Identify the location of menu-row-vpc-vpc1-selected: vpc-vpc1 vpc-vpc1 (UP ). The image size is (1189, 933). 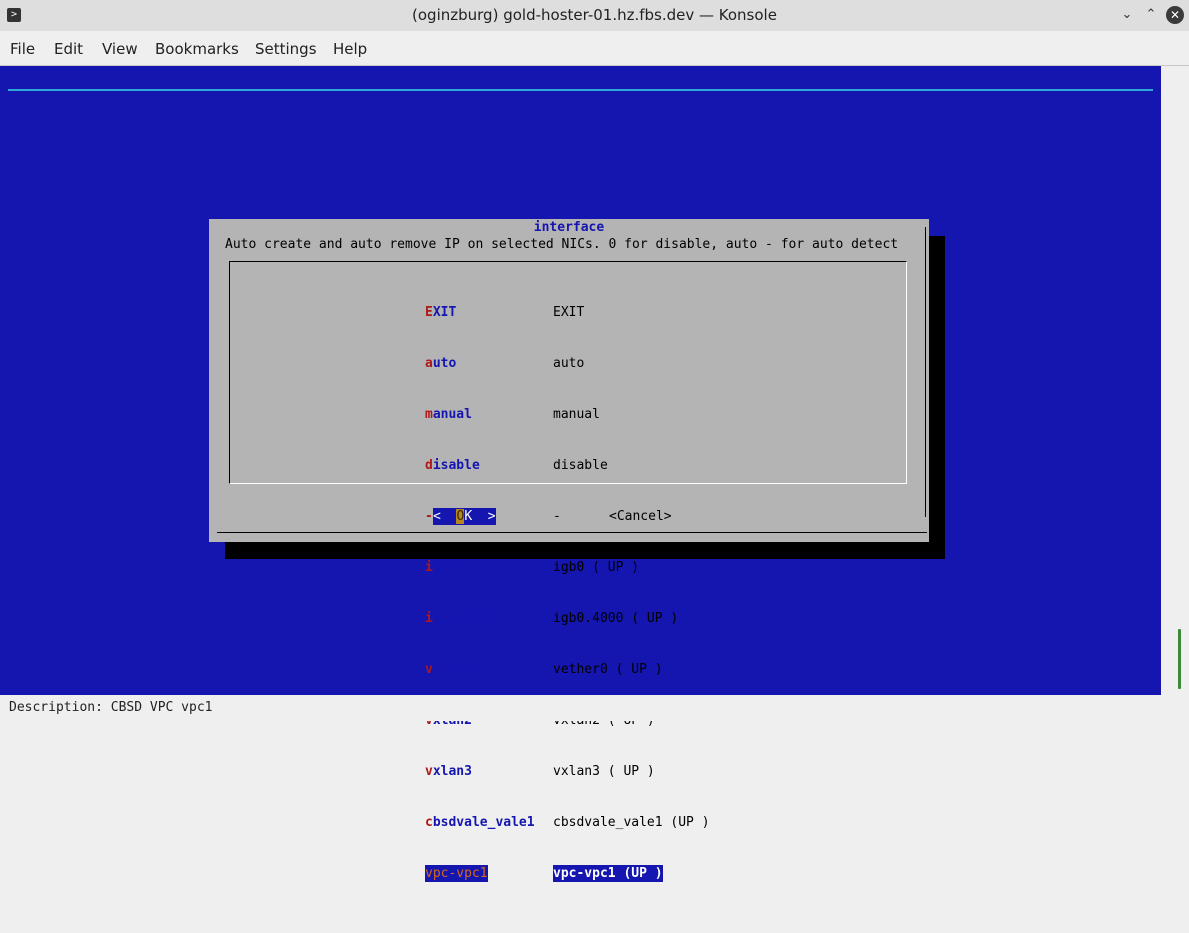
(544, 873).